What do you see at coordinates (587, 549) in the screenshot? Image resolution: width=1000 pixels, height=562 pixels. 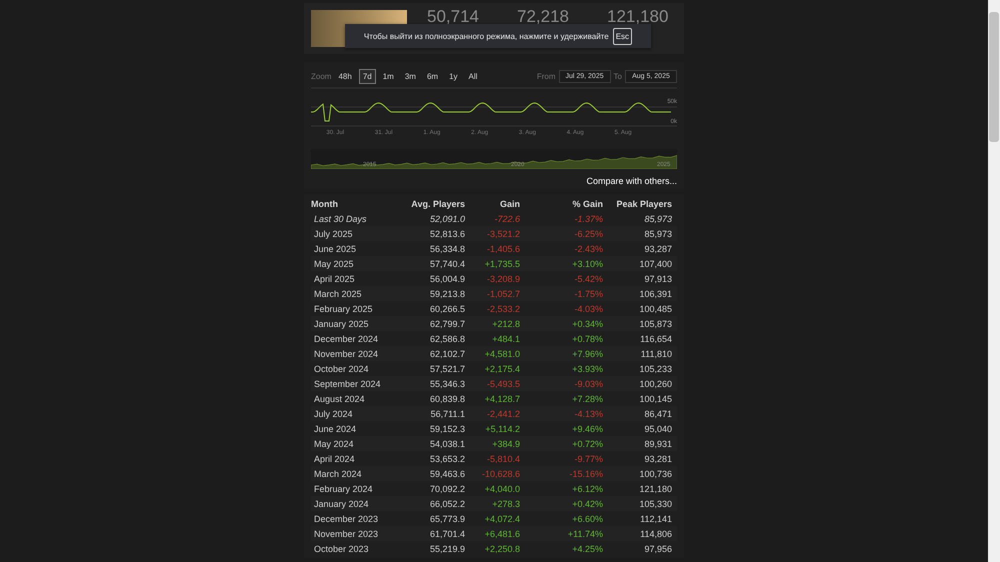 I see `gain-percent-cell-text: +4.25%` at bounding box center [587, 549].